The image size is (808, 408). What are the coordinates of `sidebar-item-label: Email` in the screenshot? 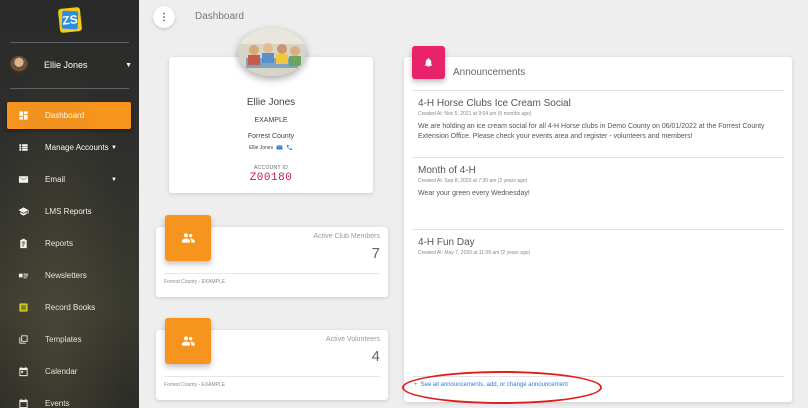 It's located at (55, 179).